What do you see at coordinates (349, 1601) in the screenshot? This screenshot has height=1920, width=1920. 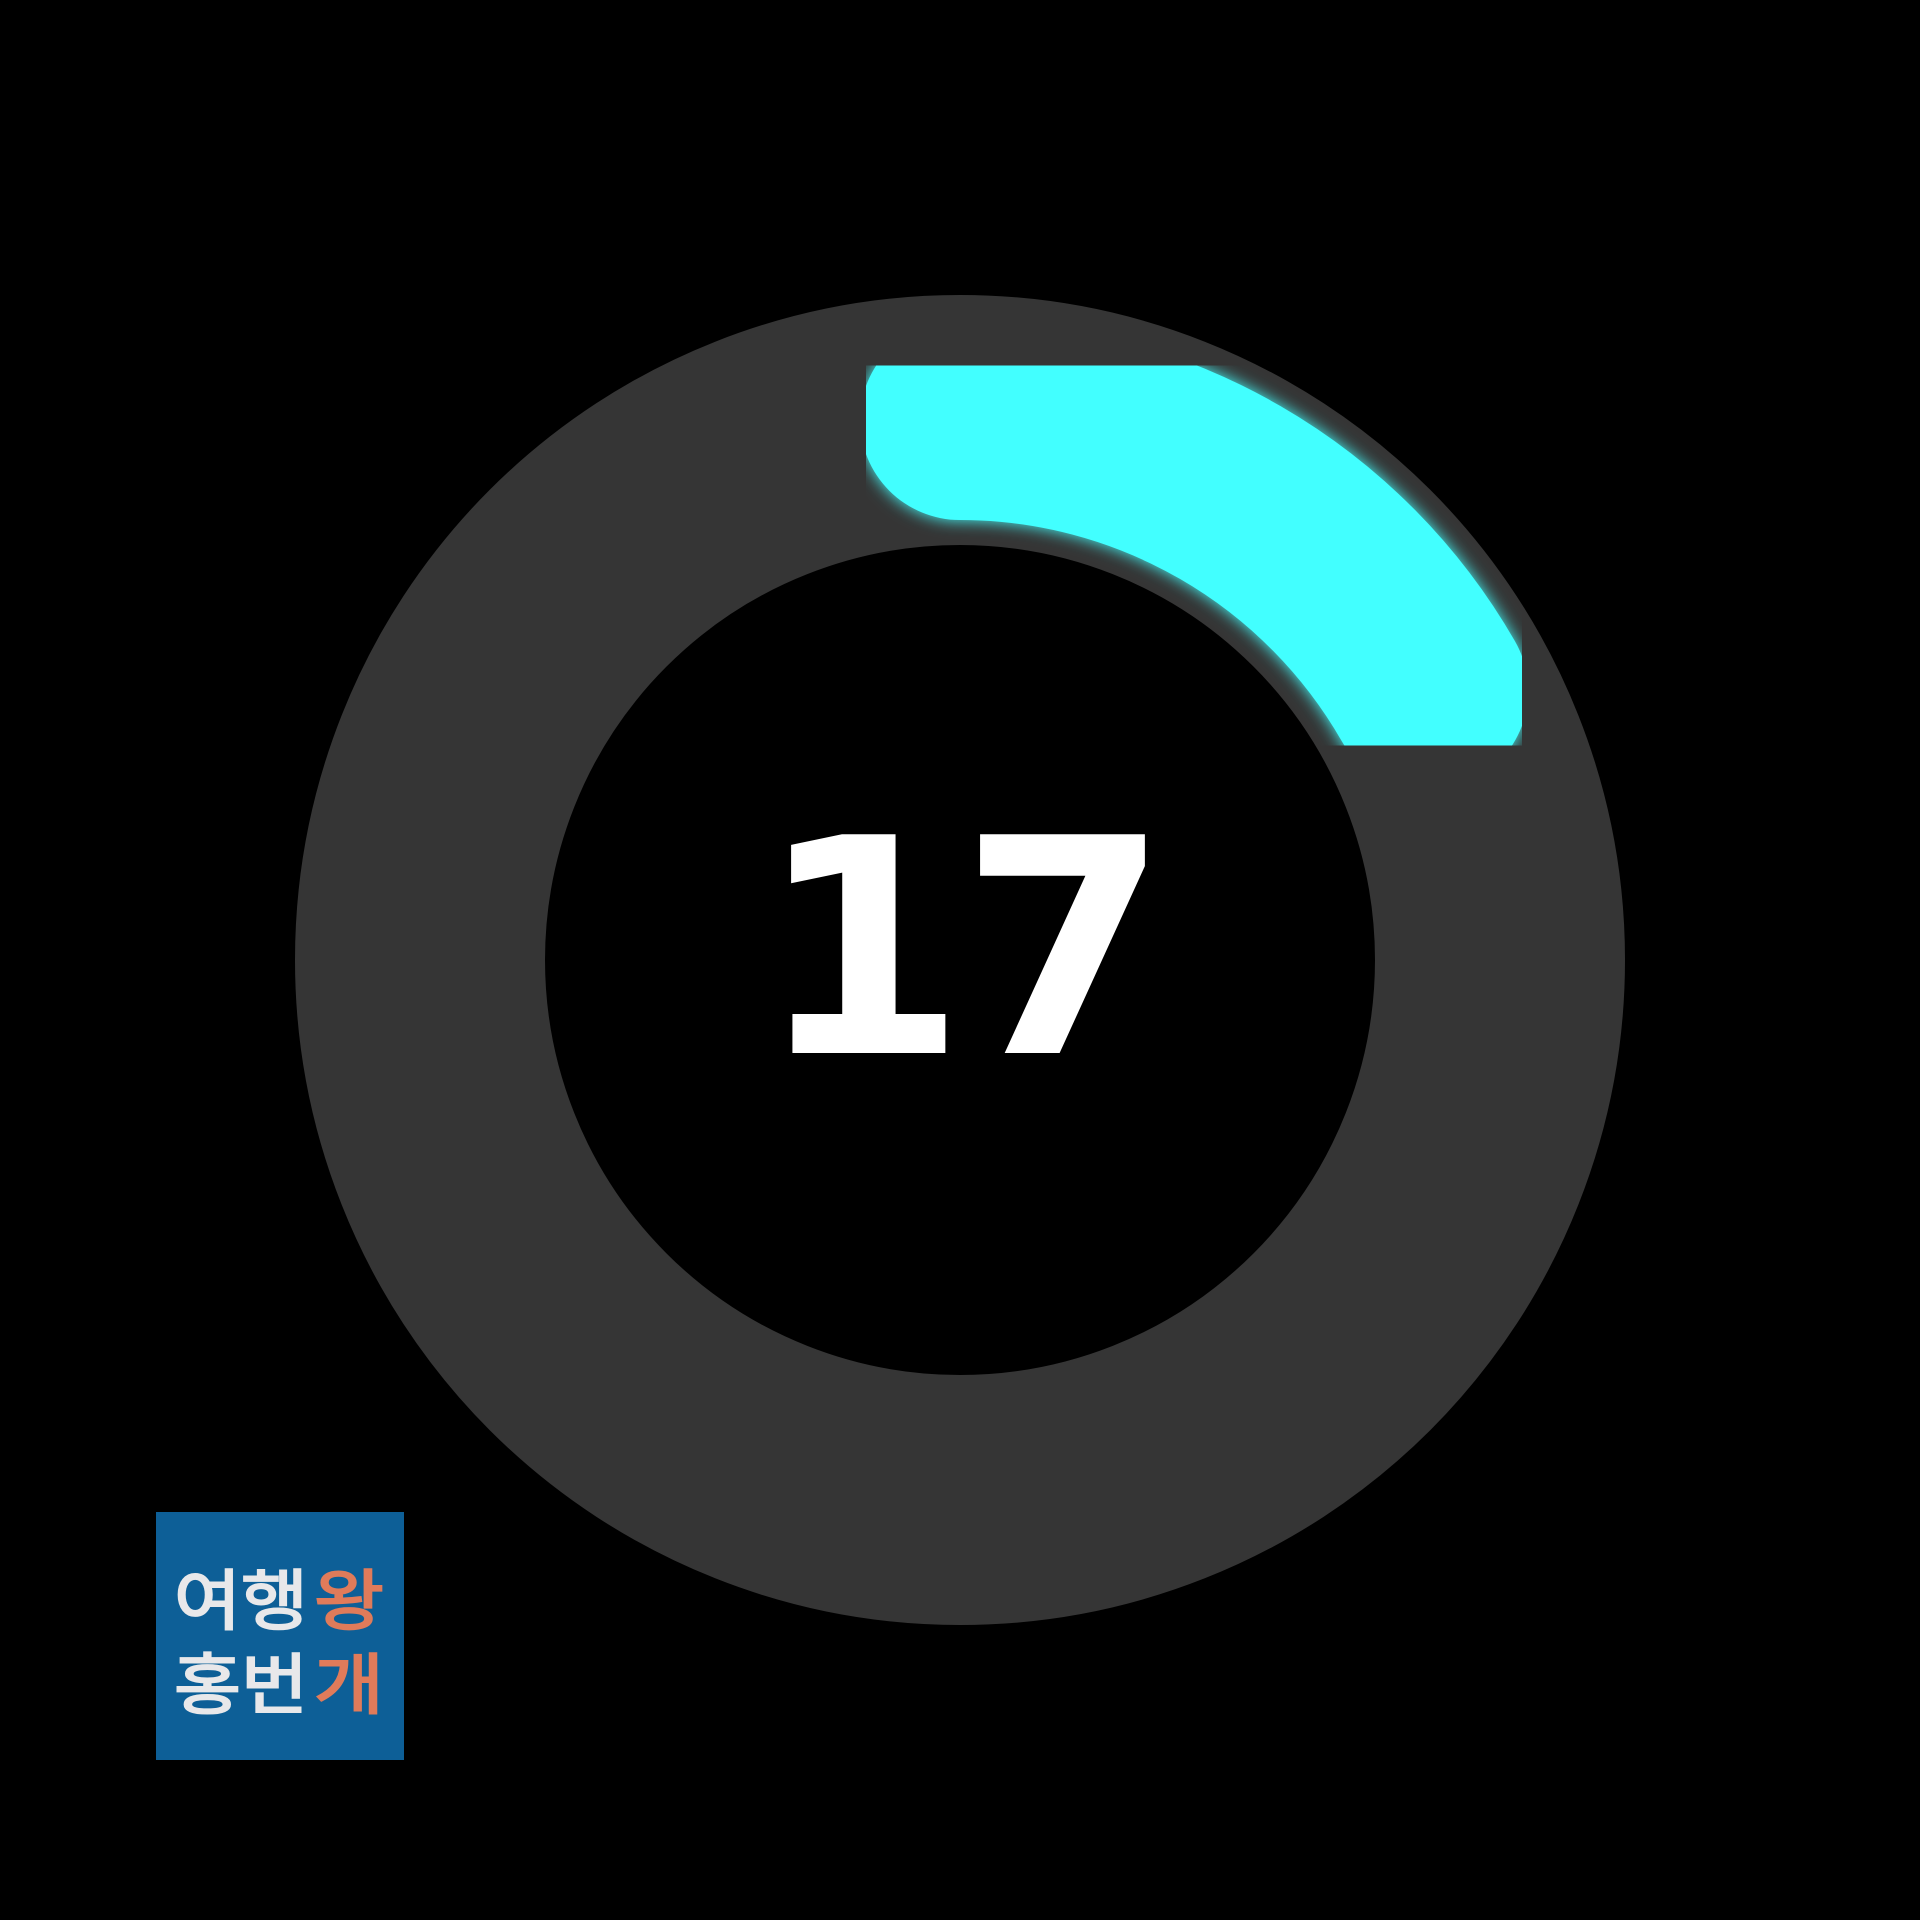 I see `svg-text: 왕` at bounding box center [349, 1601].